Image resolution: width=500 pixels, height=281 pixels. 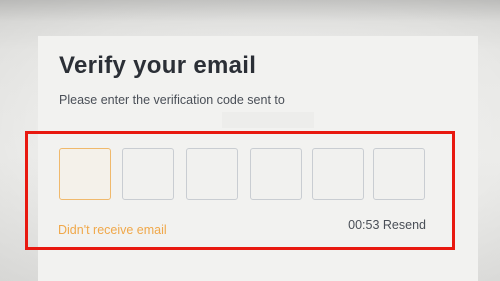 What do you see at coordinates (250, 11) in the screenshot?
I see `screen-edge-shadow` at bounding box center [250, 11].